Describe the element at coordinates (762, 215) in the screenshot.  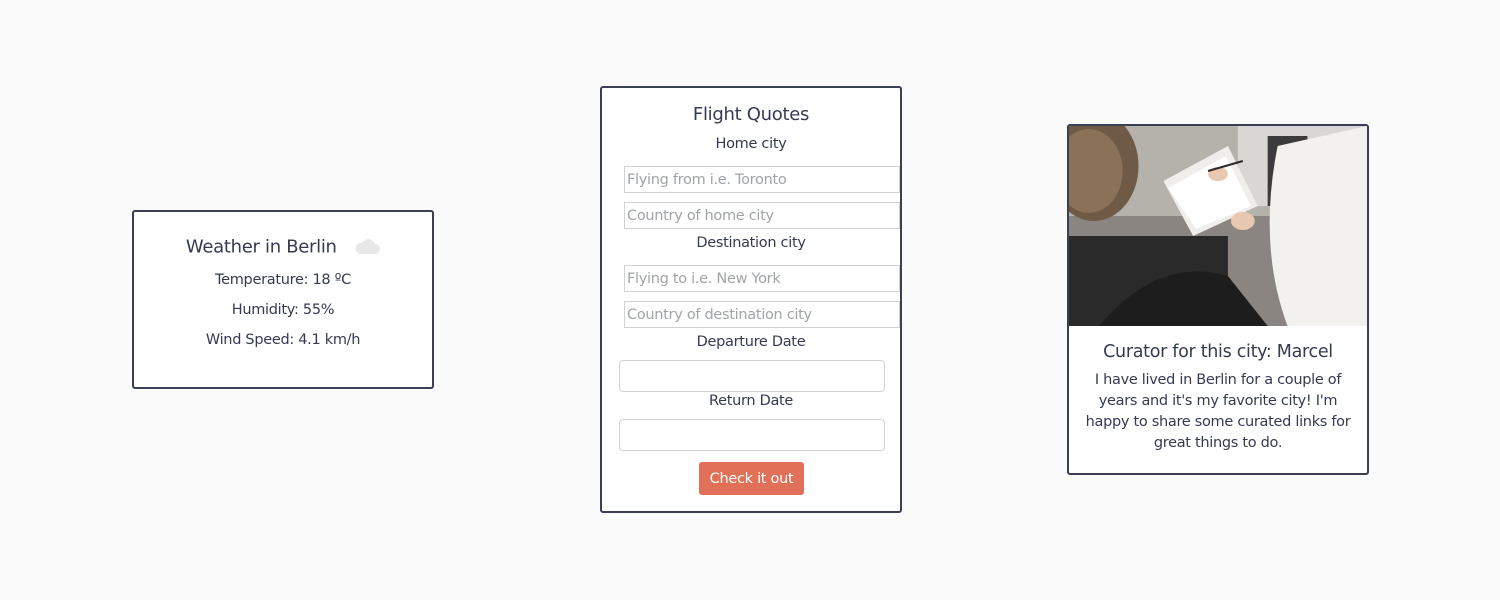
I see `home-country-input` at that location.